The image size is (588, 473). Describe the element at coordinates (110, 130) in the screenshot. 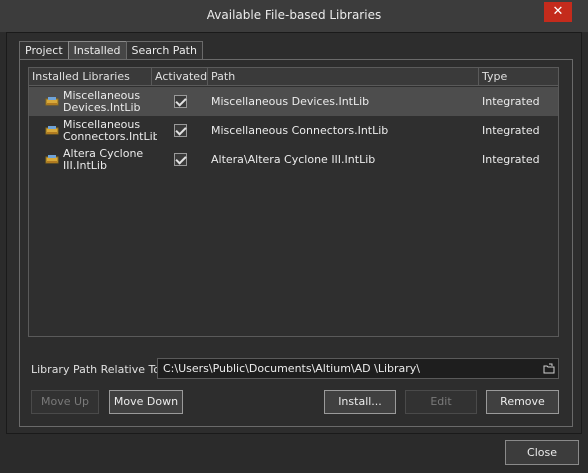

I see `library-name: Miscellaneous Connectors.IntLib` at that location.